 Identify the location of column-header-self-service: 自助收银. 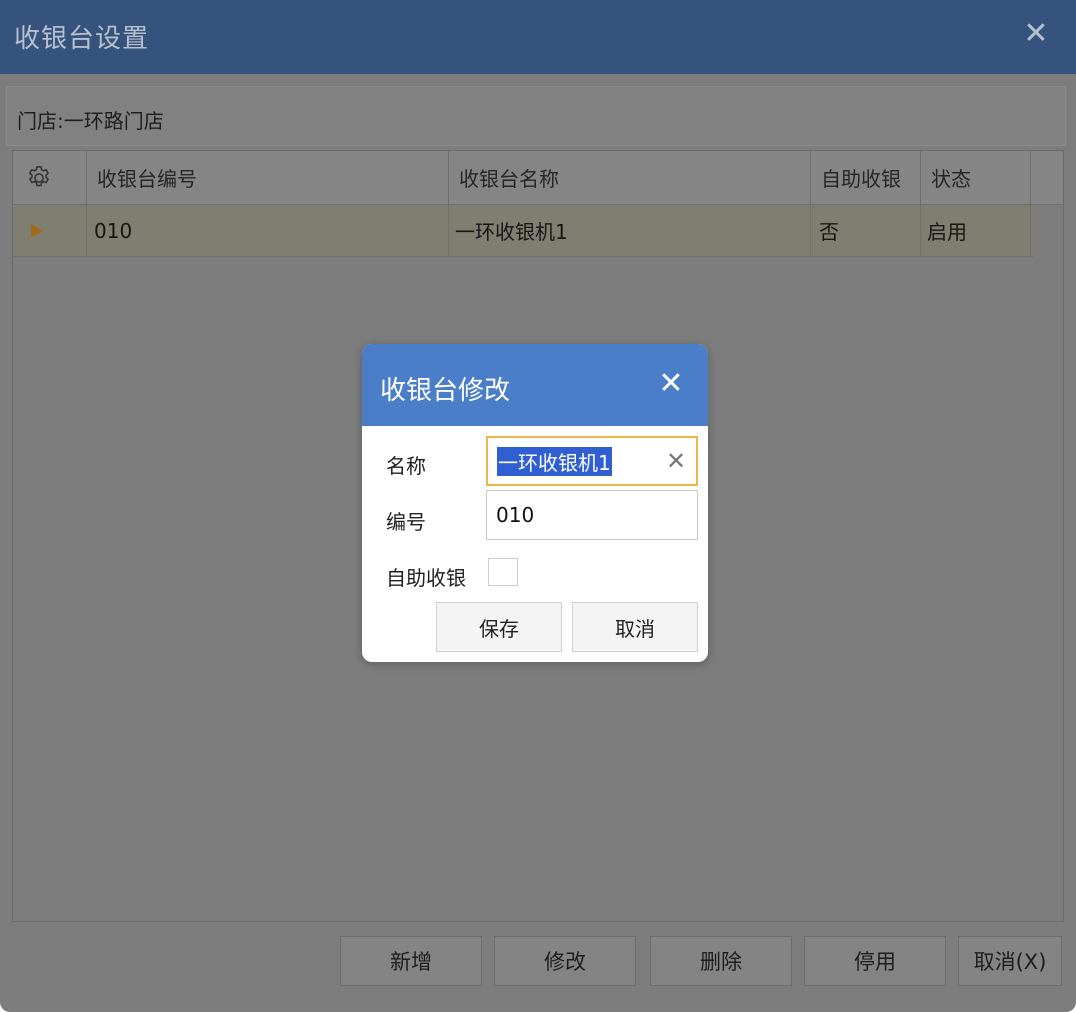
(866, 177).